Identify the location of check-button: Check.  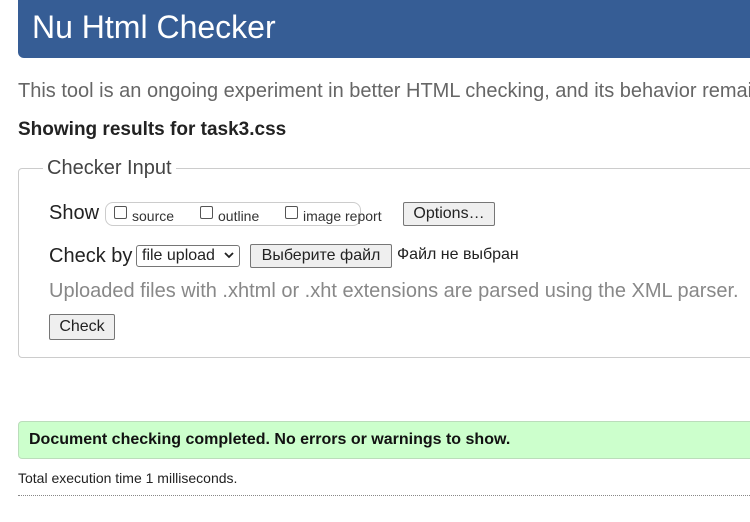
(82, 327).